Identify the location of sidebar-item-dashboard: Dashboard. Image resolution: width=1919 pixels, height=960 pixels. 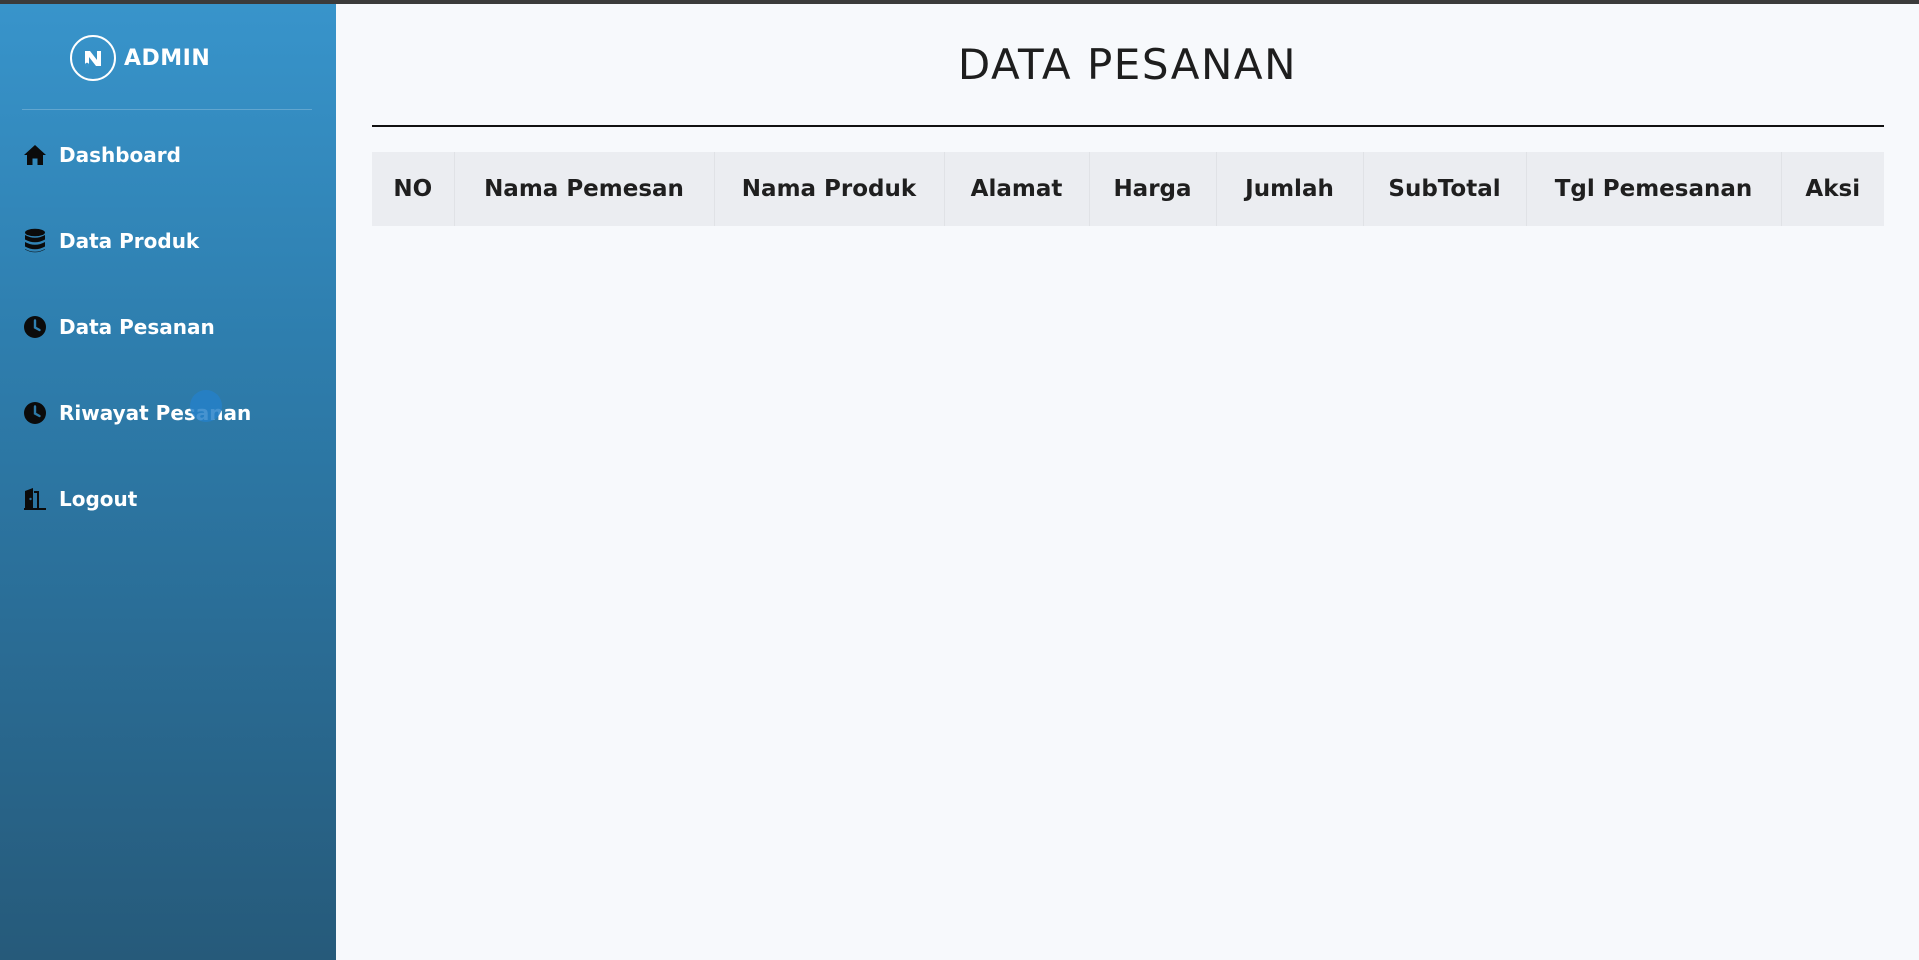
(101, 155).